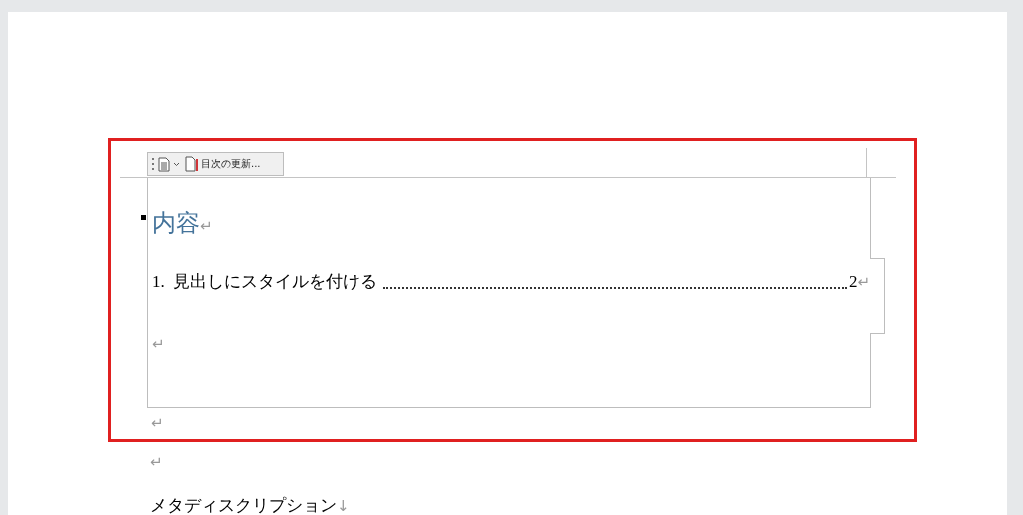  Describe the element at coordinates (176, 164) in the screenshot. I see `chevron-down-icon` at that location.